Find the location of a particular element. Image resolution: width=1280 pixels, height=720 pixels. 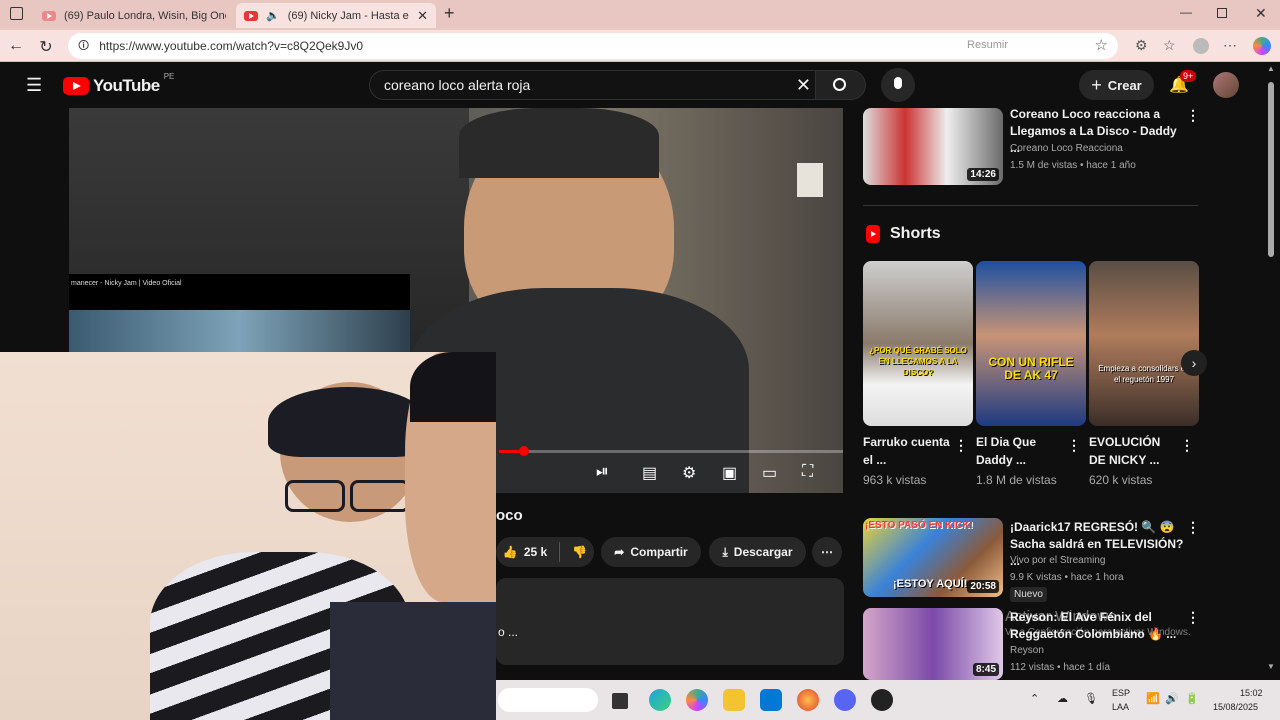

maximize-icon is located at coordinates (1222, 13).